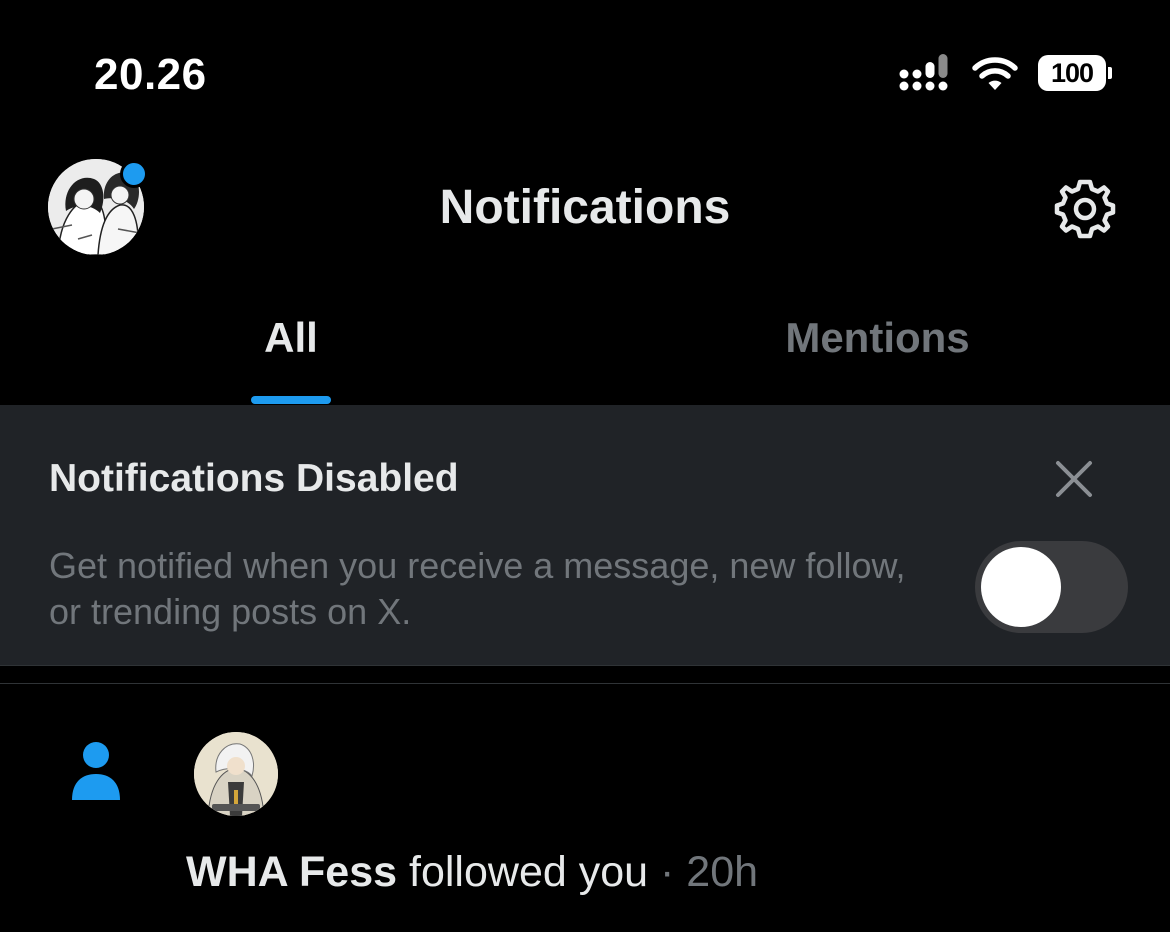 The image size is (1170, 932). I want to click on notifications-toggle, so click(1051, 587).